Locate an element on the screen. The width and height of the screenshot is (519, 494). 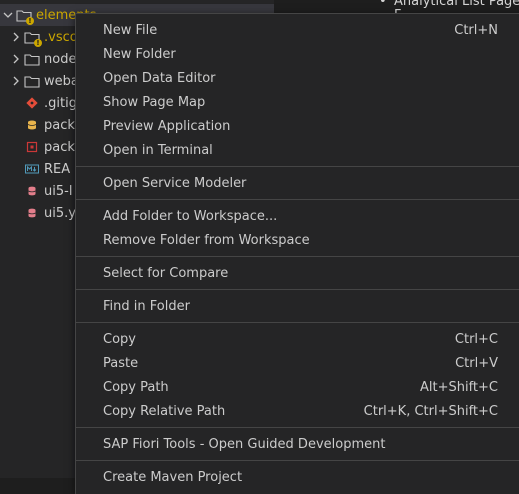
menu-item-label: New Folder is located at coordinates (139, 54).